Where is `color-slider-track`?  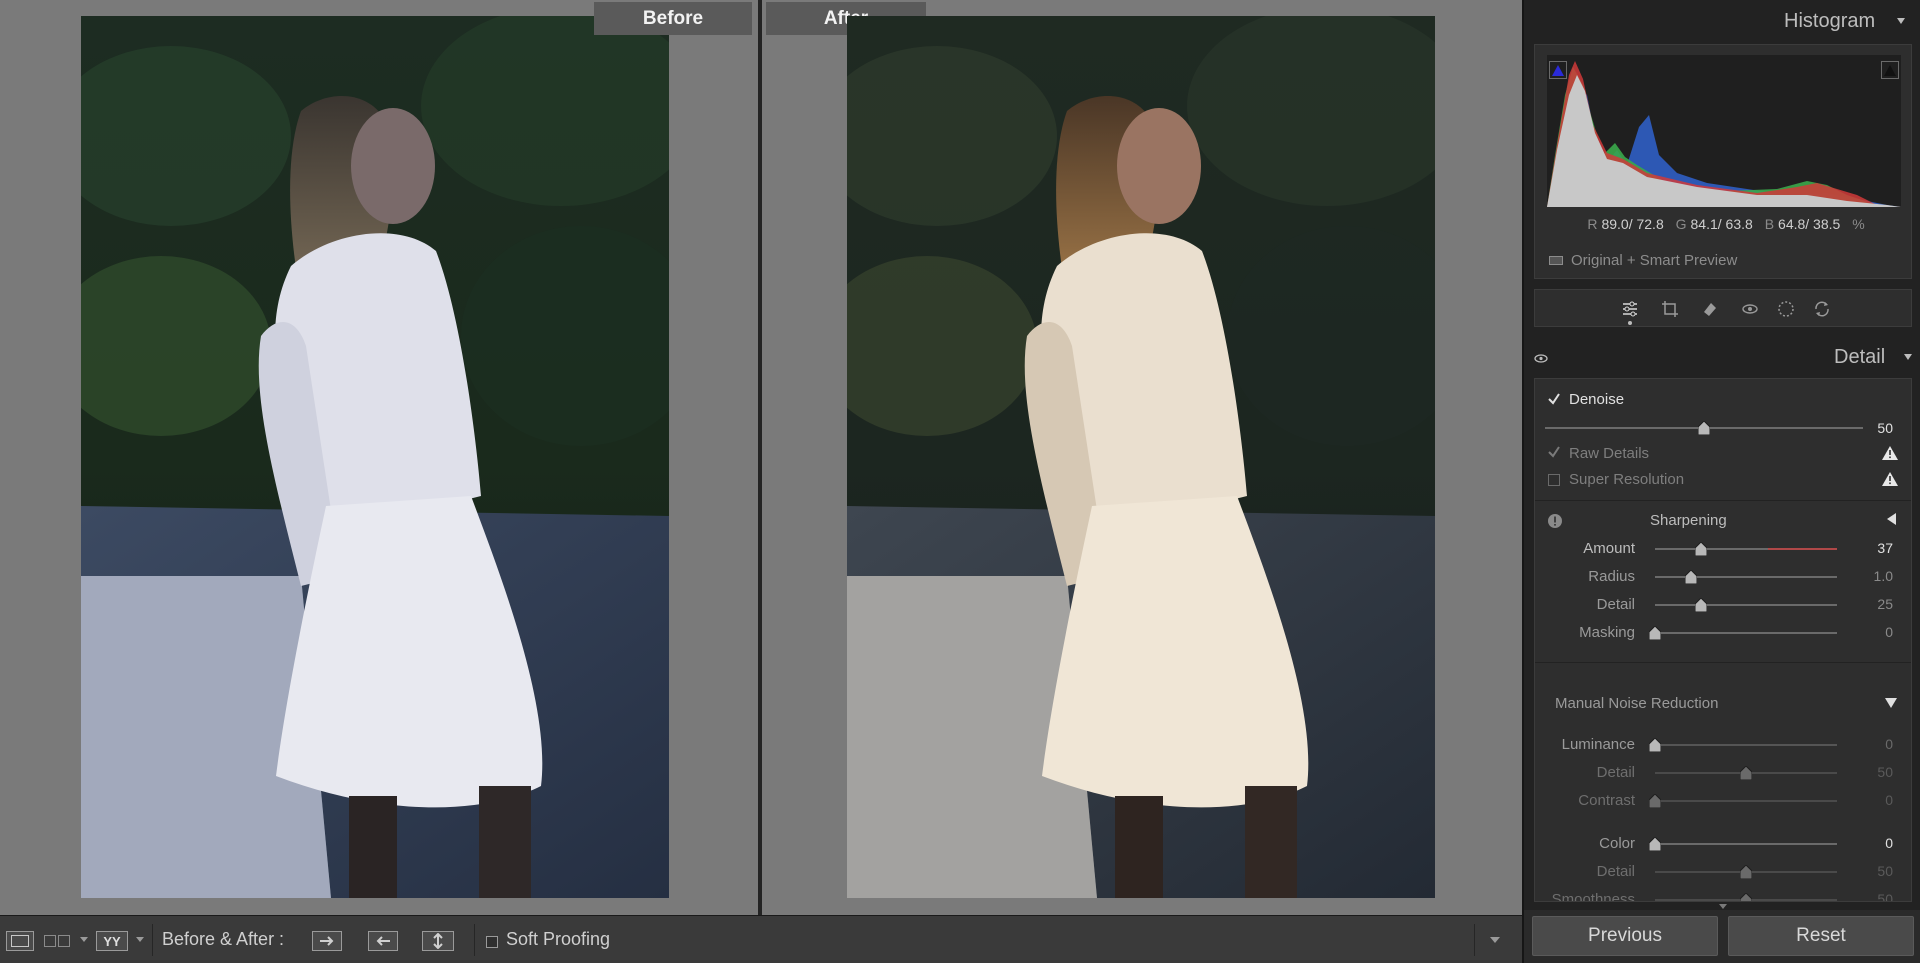
color-slider-track is located at coordinates (1746, 844).